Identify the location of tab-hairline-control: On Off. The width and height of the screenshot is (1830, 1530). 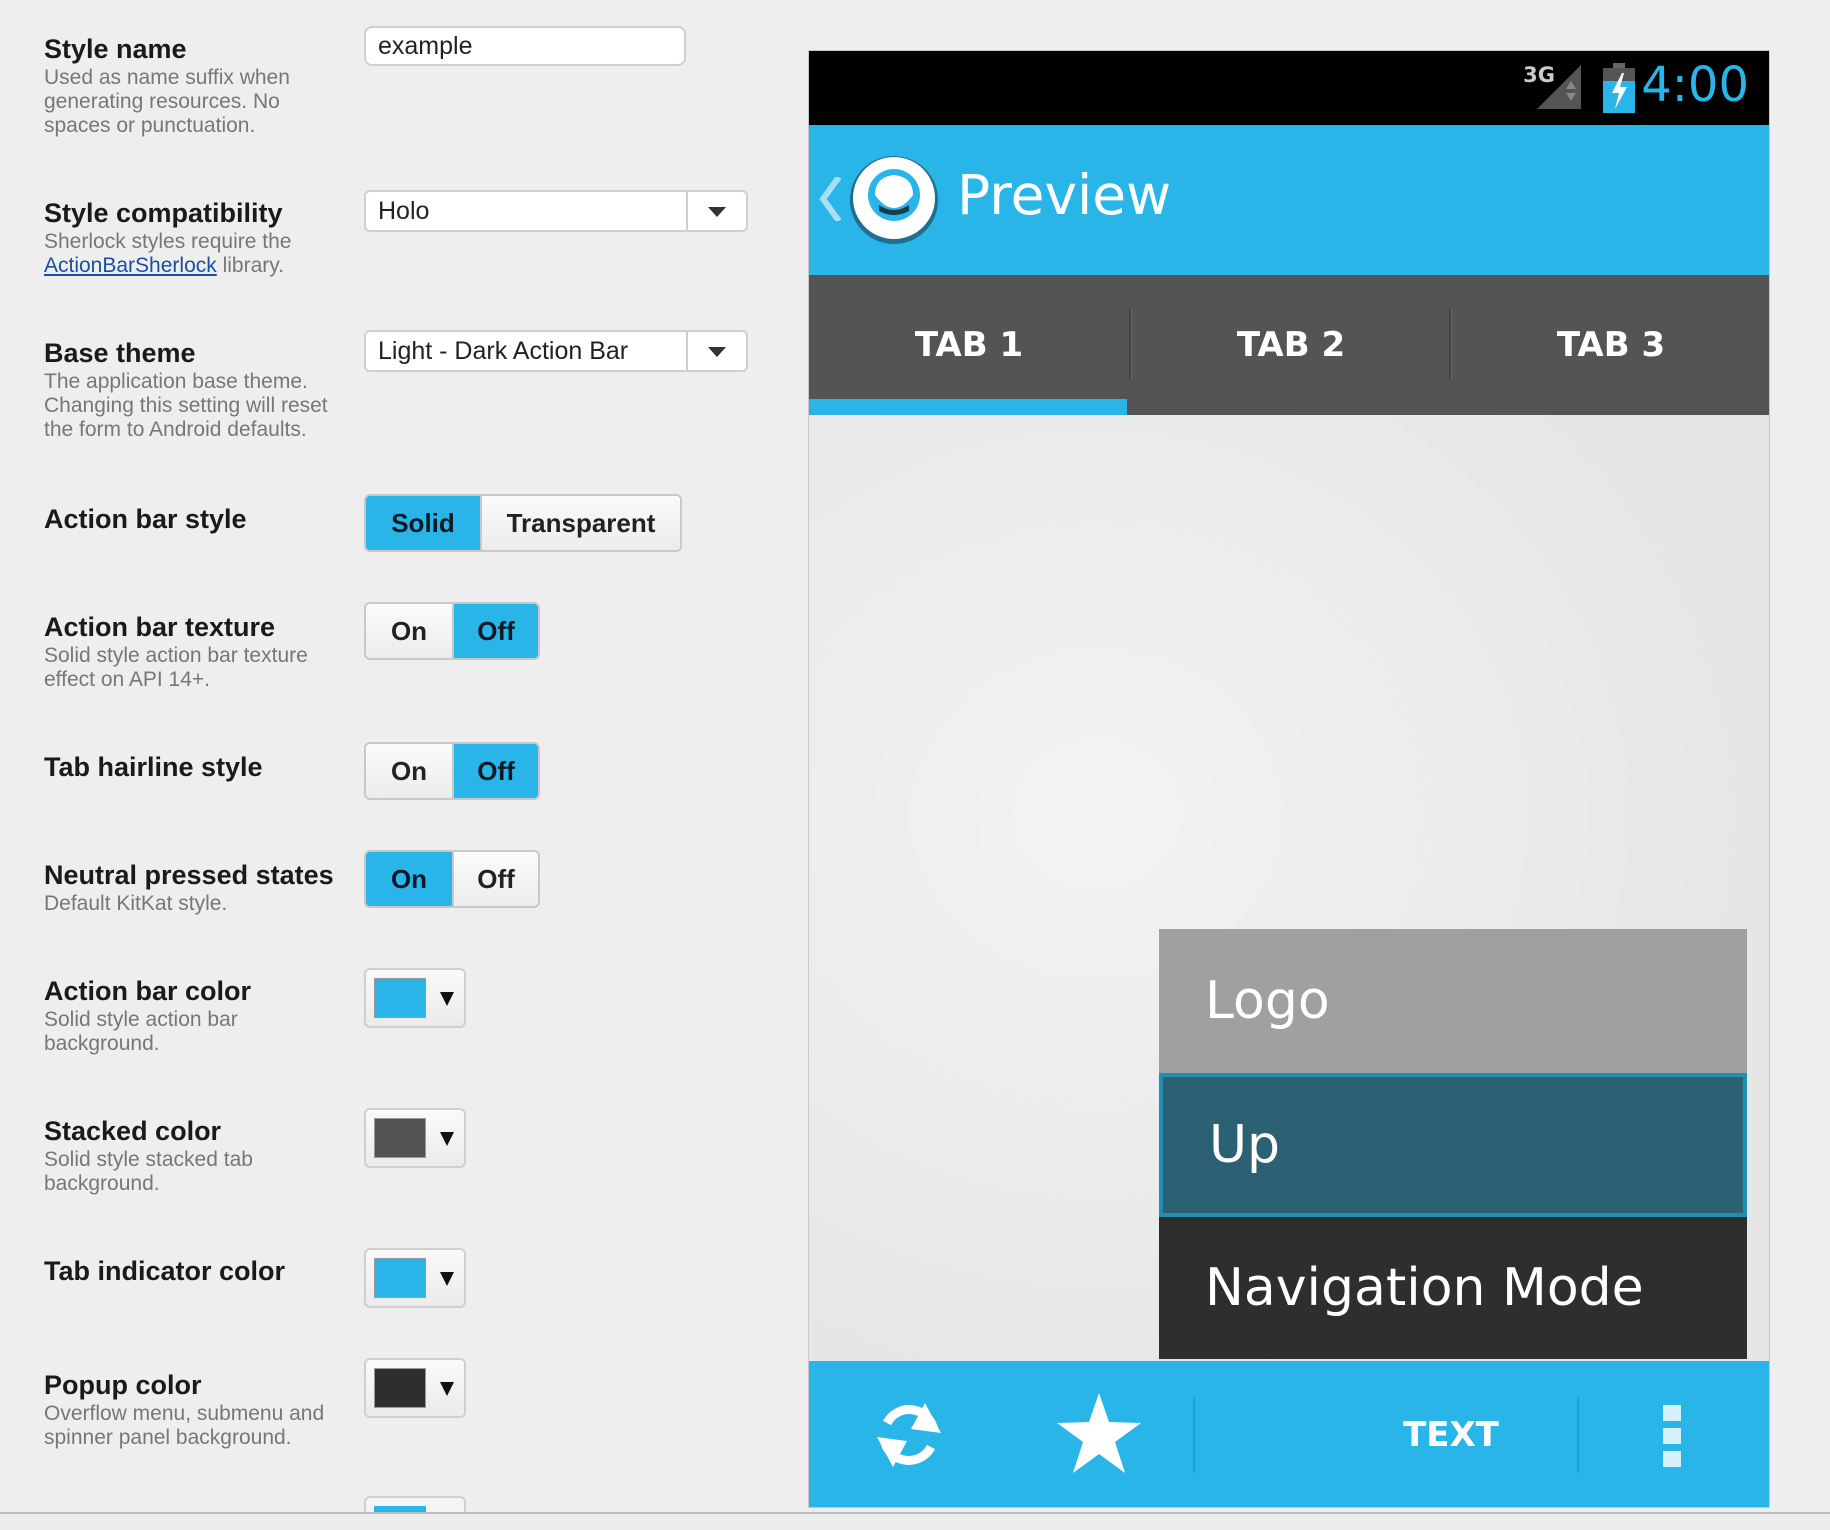
(452, 771).